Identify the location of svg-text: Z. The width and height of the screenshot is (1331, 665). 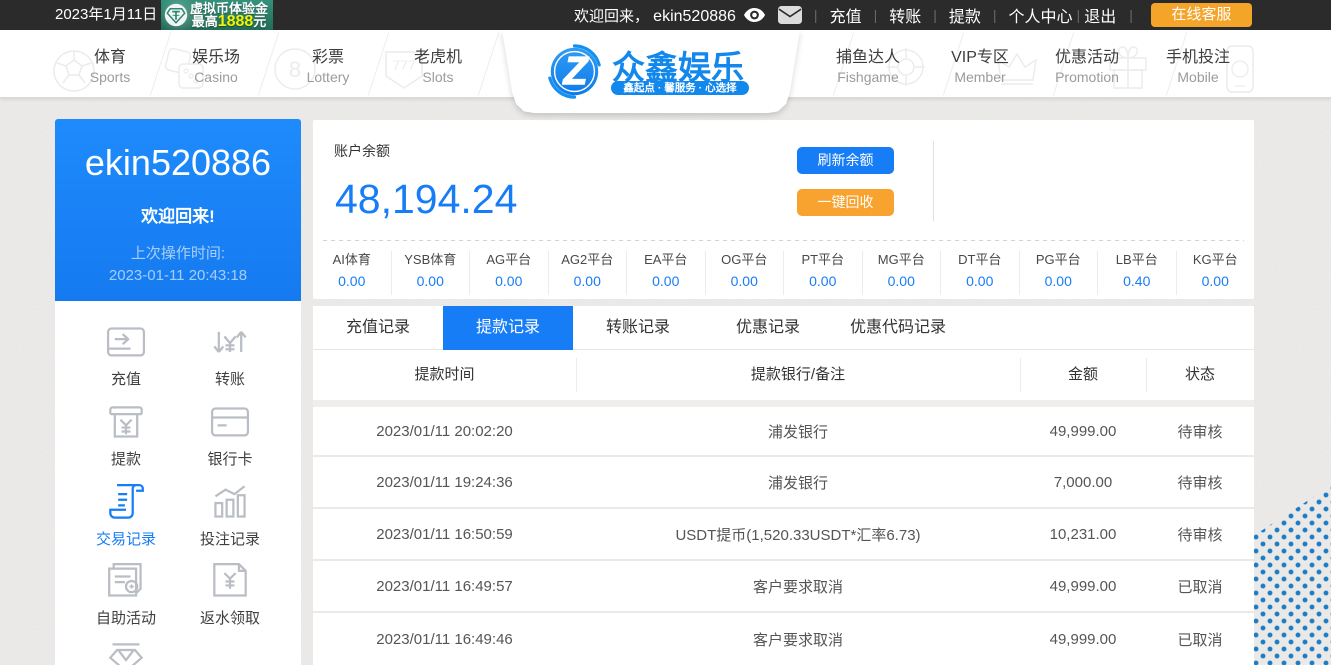
(576, 71).